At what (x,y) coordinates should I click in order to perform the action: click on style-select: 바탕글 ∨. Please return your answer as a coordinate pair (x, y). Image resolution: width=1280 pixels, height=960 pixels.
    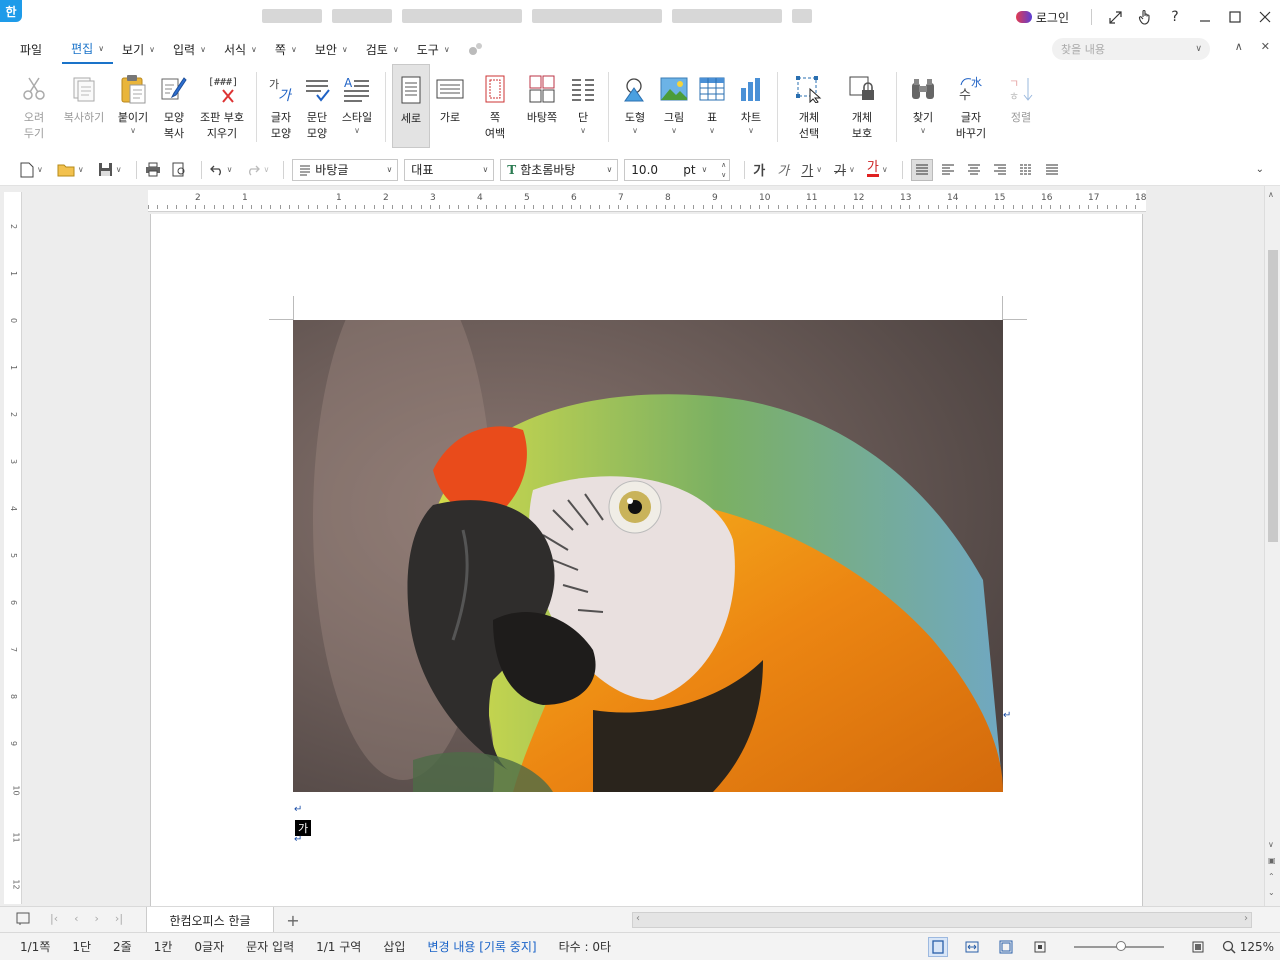
    Looking at the image, I should click on (345, 169).